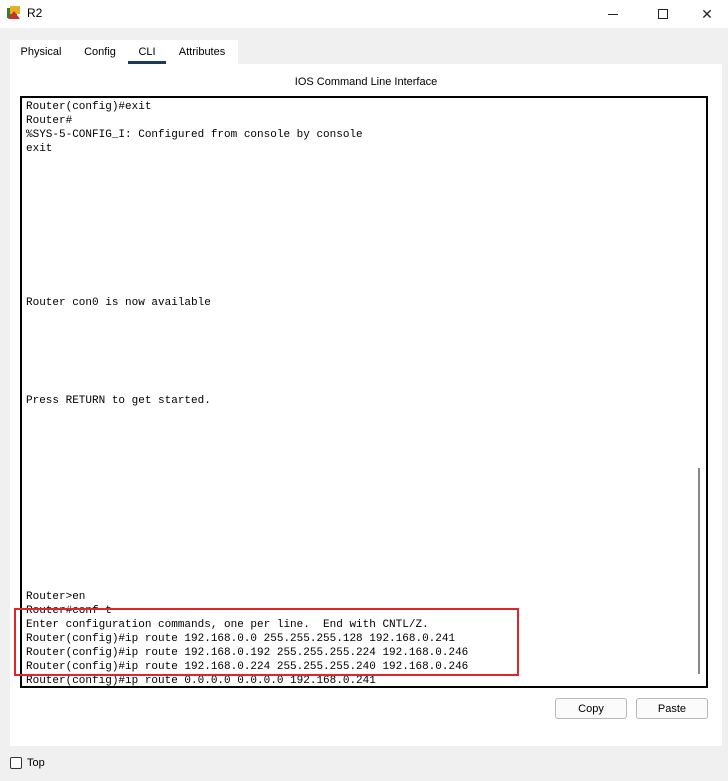 The width and height of the screenshot is (728, 781). Describe the element at coordinates (13, 12) in the screenshot. I see `router-app-icon` at that location.